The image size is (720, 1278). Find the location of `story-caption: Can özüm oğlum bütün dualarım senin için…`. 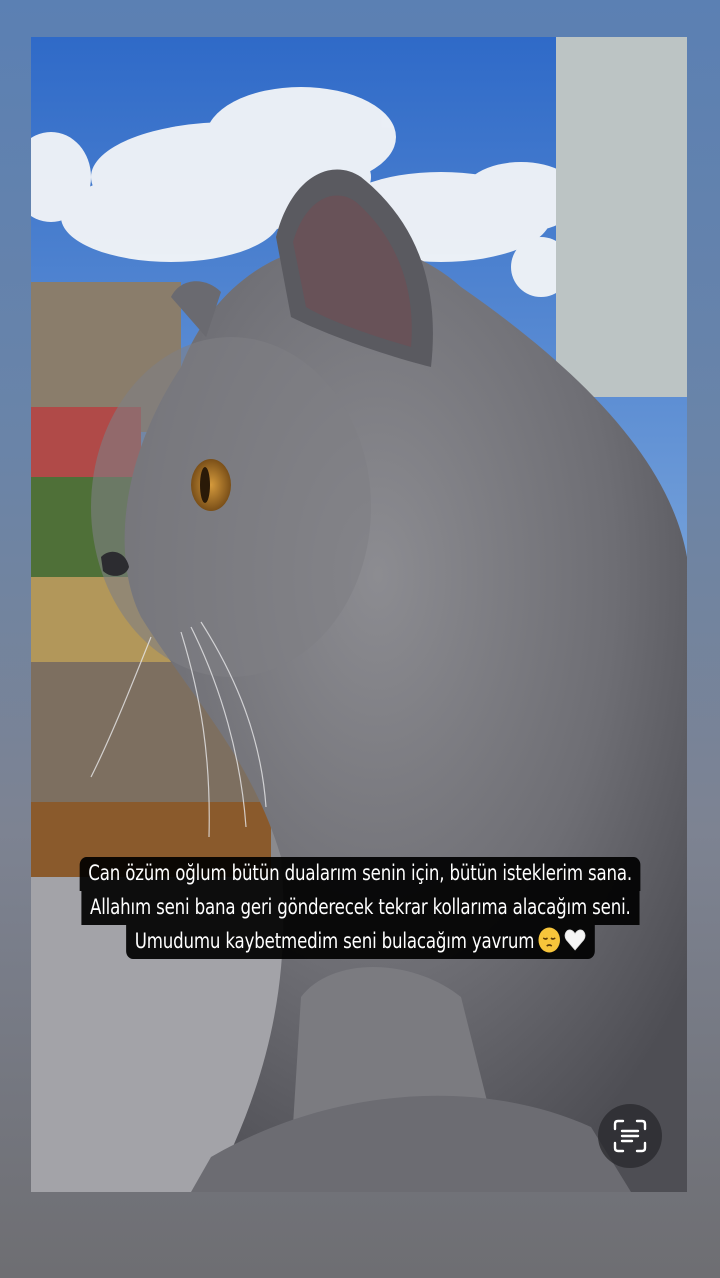

story-caption: Can özüm oğlum bütün dualarım senin için… is located at coordinates (360, 908).